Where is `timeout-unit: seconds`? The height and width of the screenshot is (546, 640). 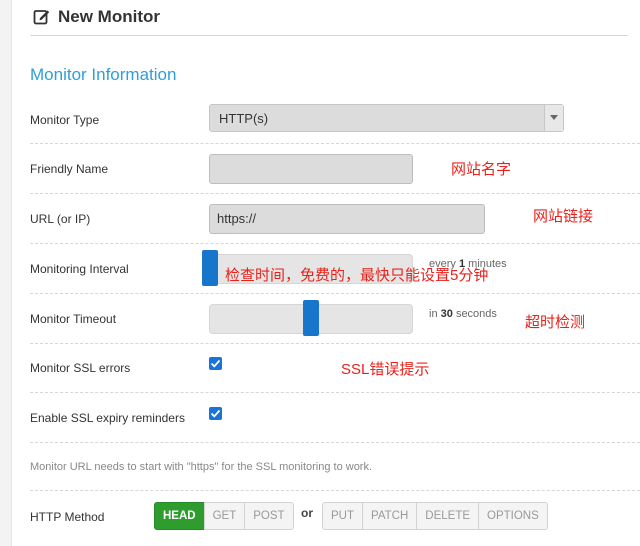 timeout-unit: seconds is located at coordinates (476, 314).